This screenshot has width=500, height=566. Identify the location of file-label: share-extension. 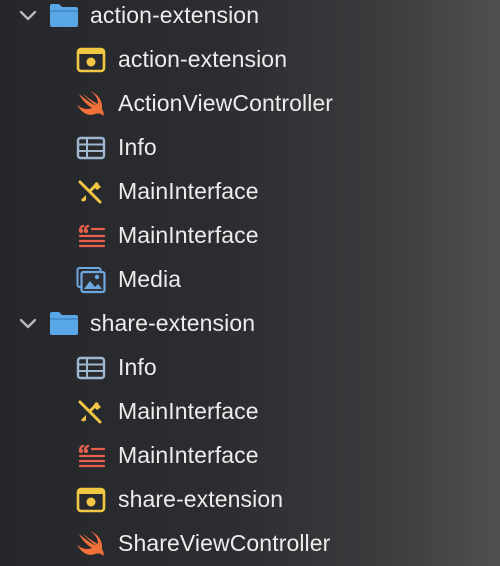
(201, 499).